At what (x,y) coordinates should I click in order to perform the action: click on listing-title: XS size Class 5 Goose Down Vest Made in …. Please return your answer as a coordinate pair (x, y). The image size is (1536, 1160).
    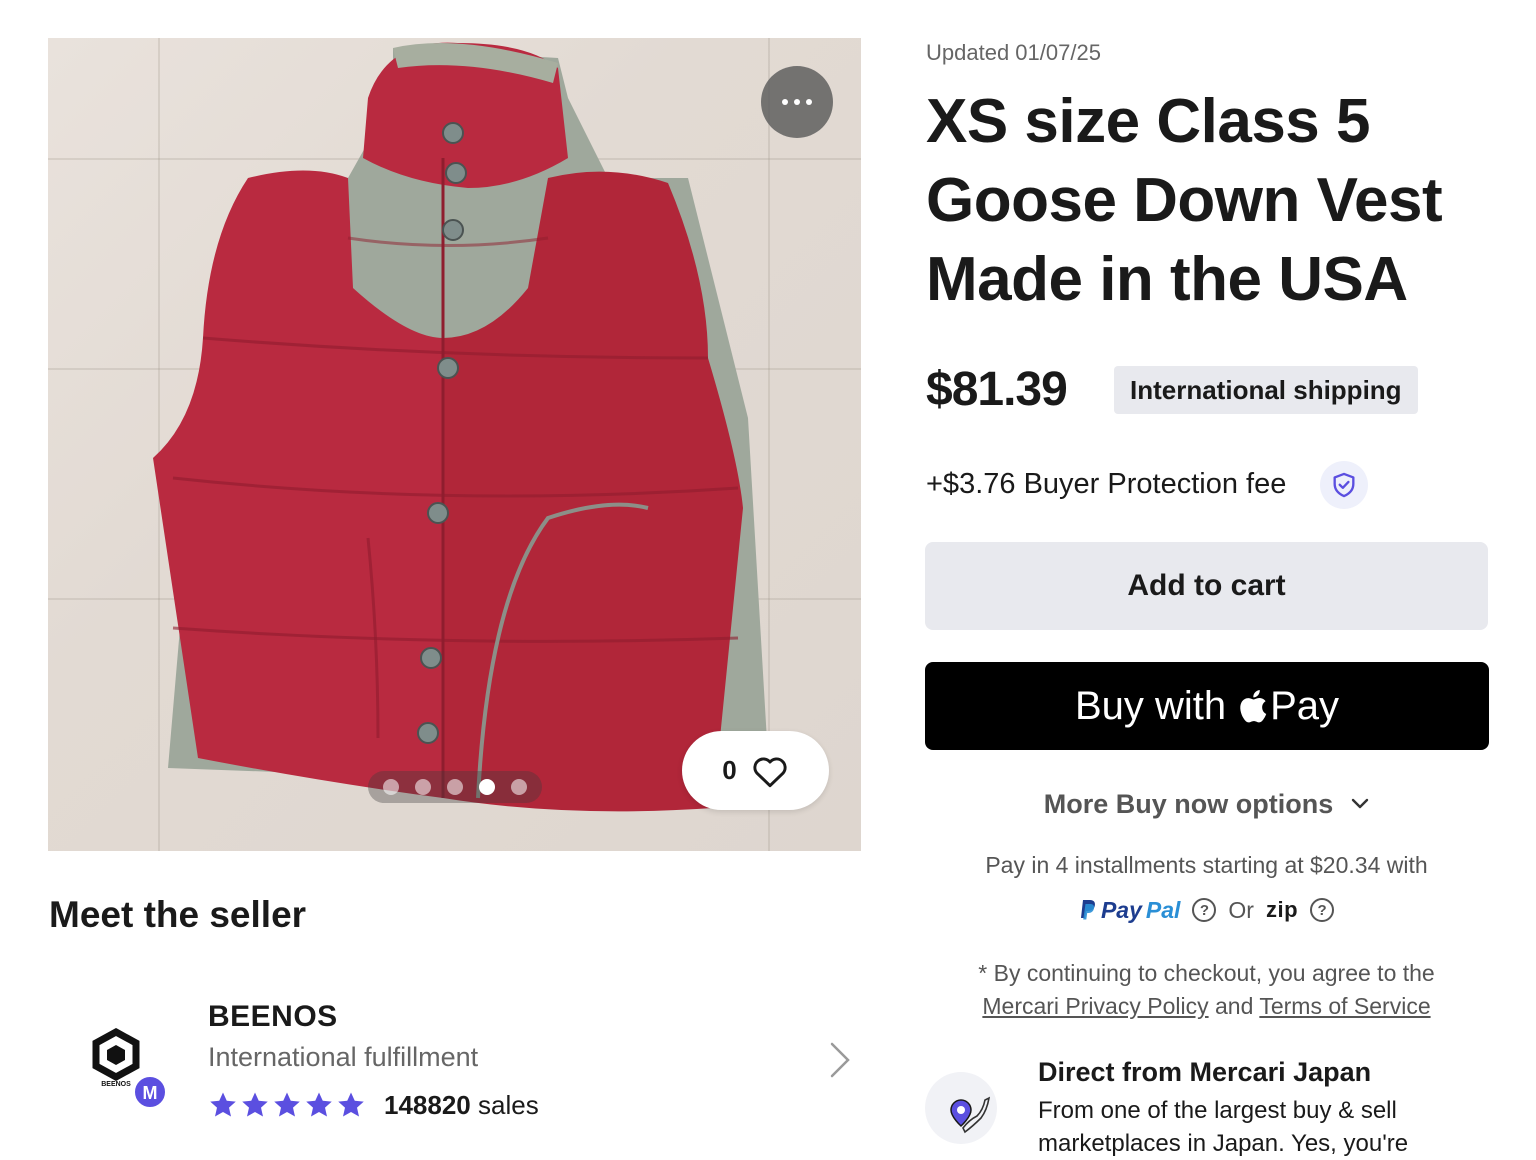
    Looking at the image, I should click on (1184, 200).